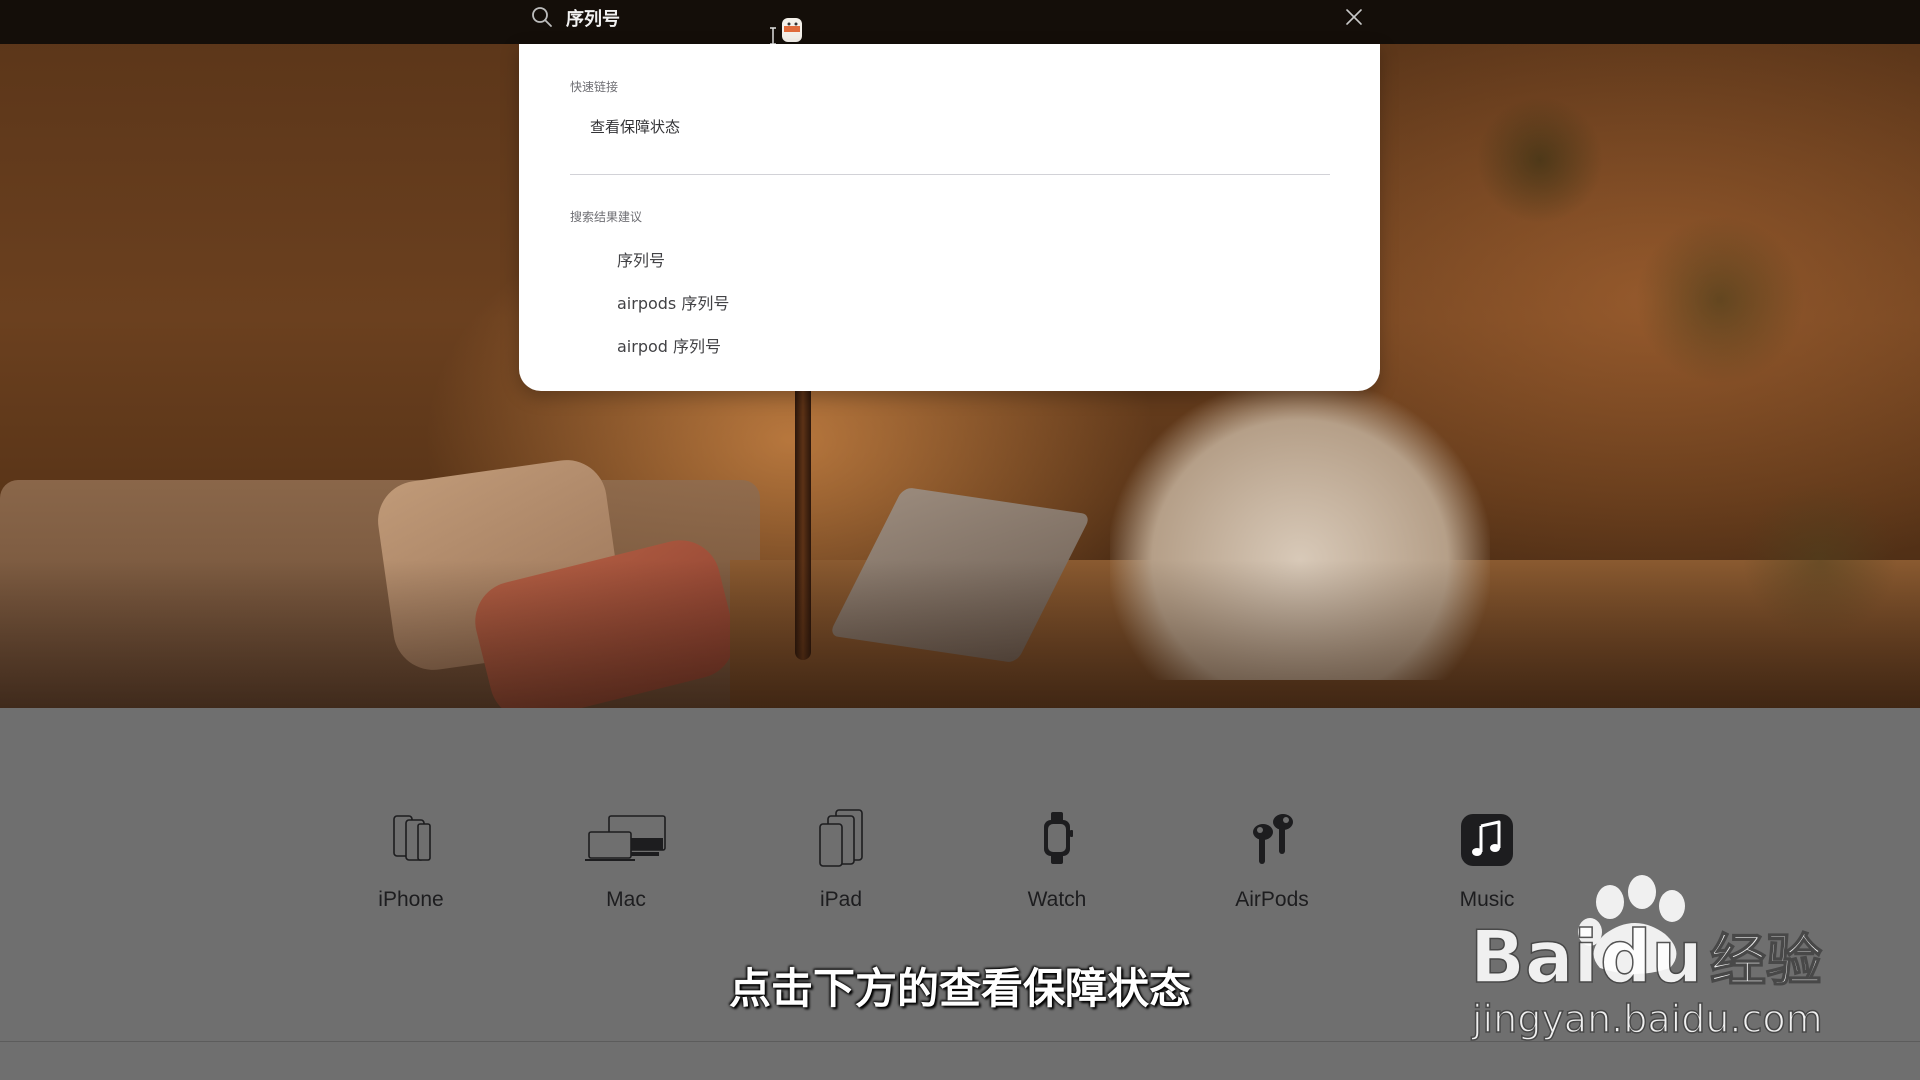  What do you see at coordinates (786, 31) in the screenshot?
I see `cursor-icon` at bounding box center [786, 31].